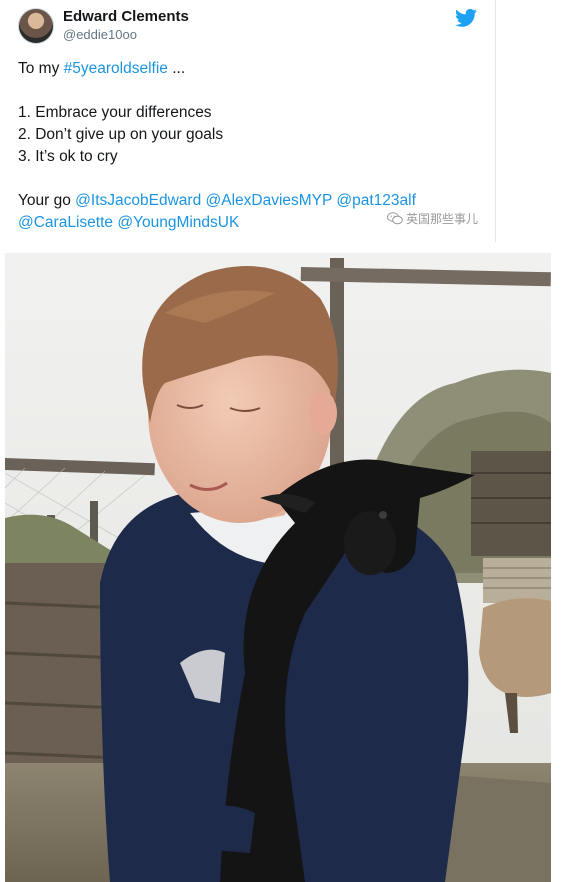  I want to click on mention-link: @AlexDaviesMYP, so click(269, 200).